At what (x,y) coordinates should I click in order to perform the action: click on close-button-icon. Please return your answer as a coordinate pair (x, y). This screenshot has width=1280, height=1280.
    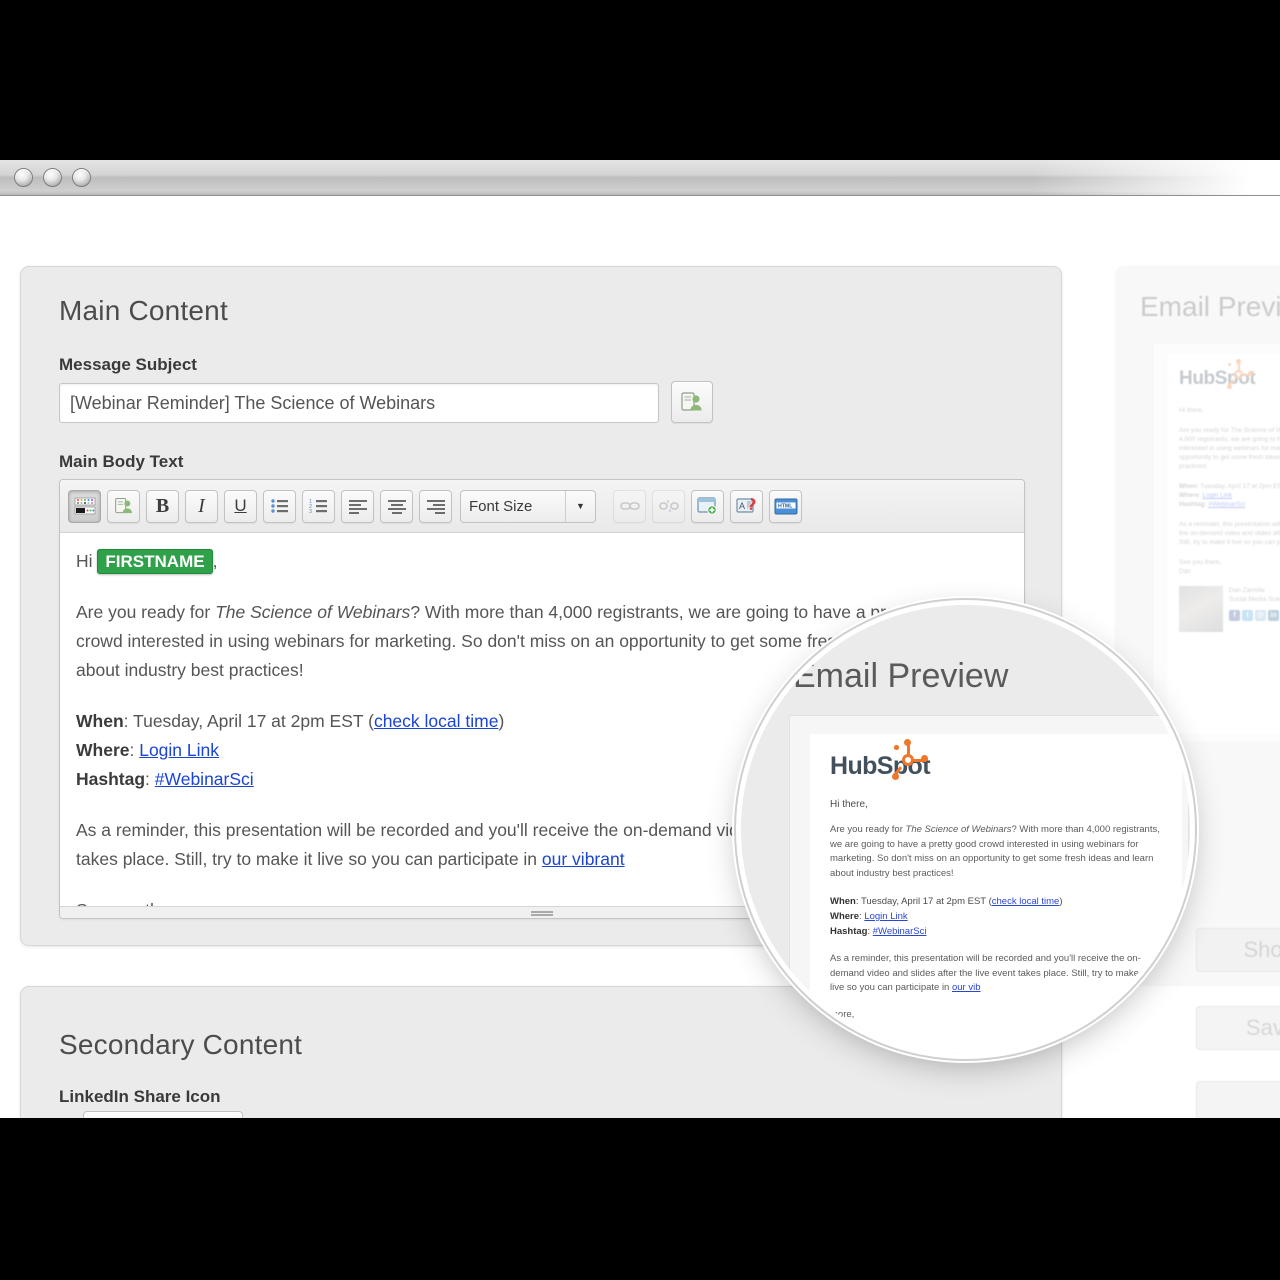
    Looking at the image, I should click on (23, 177).